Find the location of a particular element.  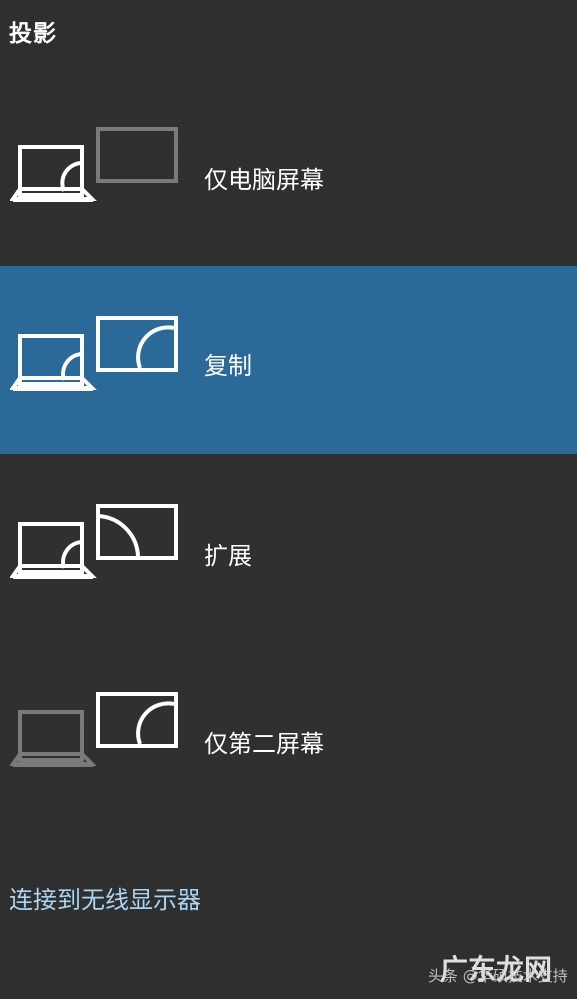

pc-screen-only-icon is located at coordinates (94, 164).